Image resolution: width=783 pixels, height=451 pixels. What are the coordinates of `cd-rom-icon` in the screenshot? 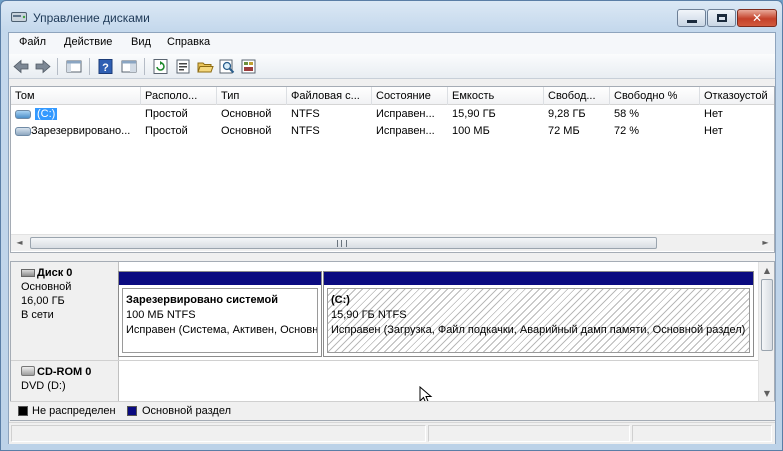 It's located at (28, 371).